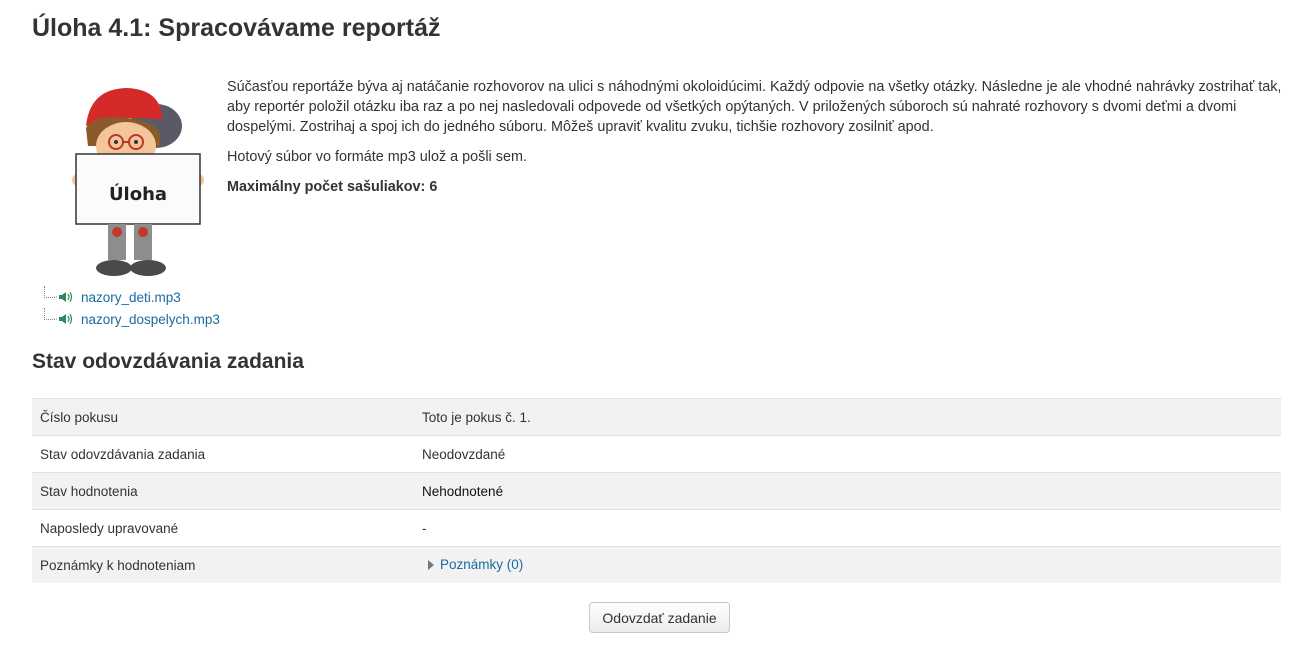  What do you see at coordinates (236, 28) in the screenshot?
I see `page-title: Úloha 4.1: Spracovávame reportáž` at bounding box center [236, 28].